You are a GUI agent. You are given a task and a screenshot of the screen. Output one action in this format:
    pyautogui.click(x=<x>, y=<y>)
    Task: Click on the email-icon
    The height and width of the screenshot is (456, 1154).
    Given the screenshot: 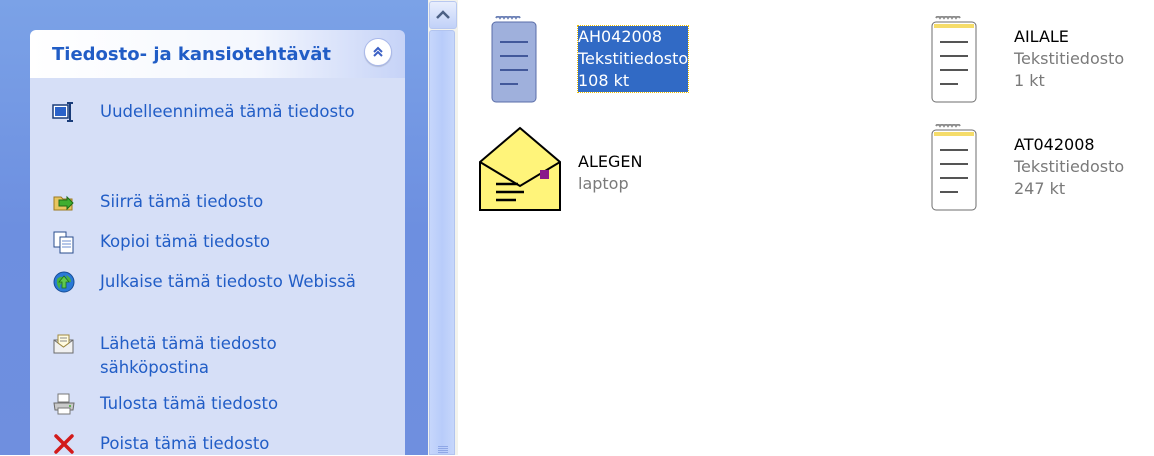 What is the action you would take?
    pyautogui.click(x=63, y=344)
    